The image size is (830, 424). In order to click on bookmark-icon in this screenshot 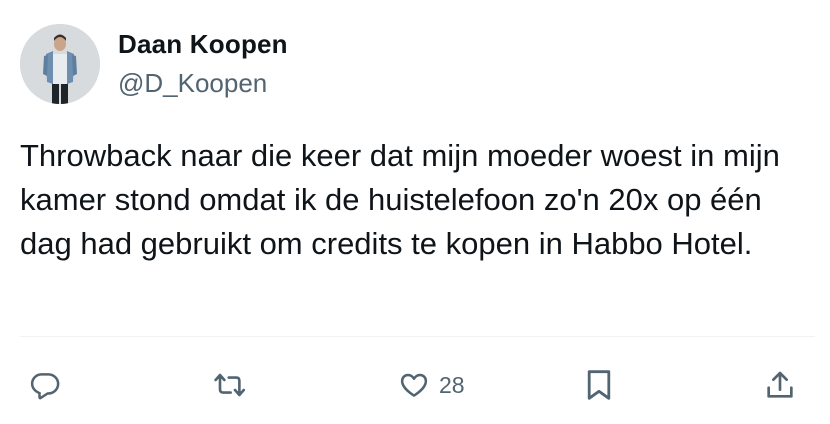, I will do `click(599, 385)`.